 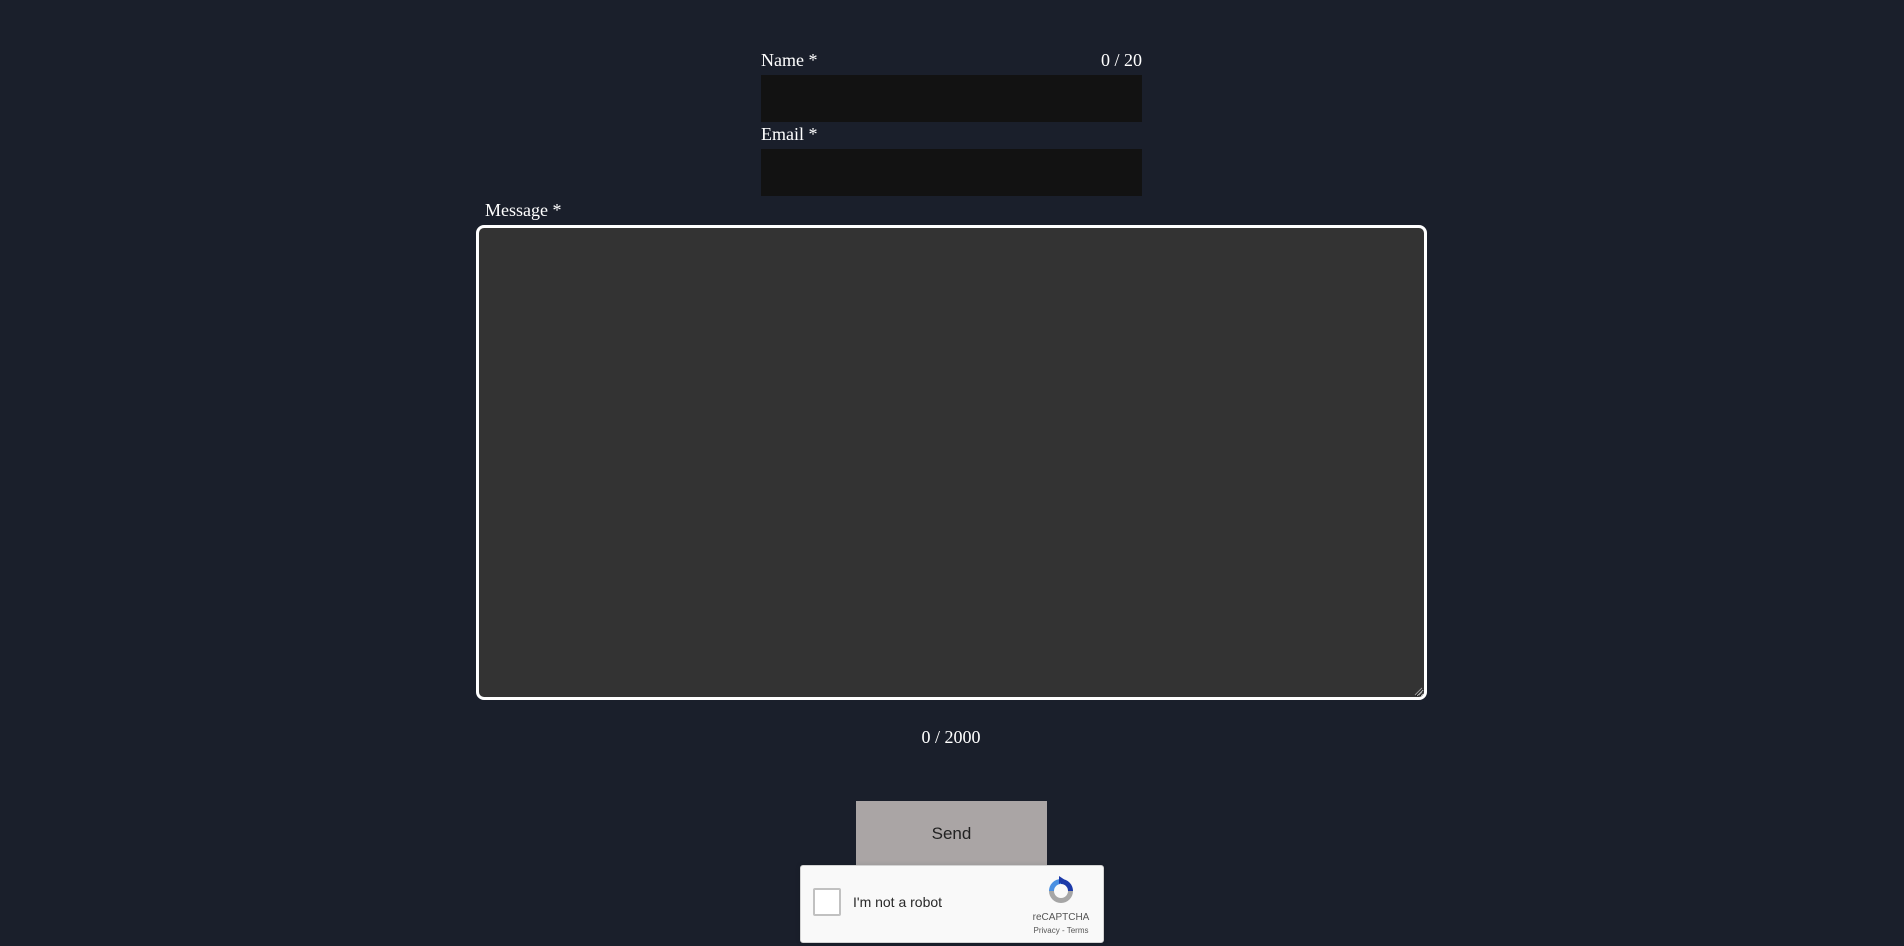 I want to click on recaptcha-label: I'm not a robot, so click(x=898, y=902).